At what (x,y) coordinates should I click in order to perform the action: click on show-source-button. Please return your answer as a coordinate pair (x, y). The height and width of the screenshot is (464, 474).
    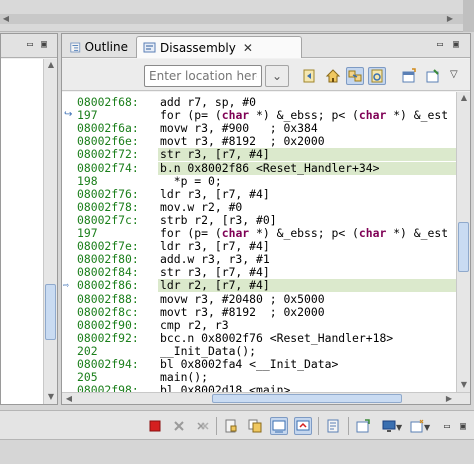
    Looking at the image, I should click on (377, 76).